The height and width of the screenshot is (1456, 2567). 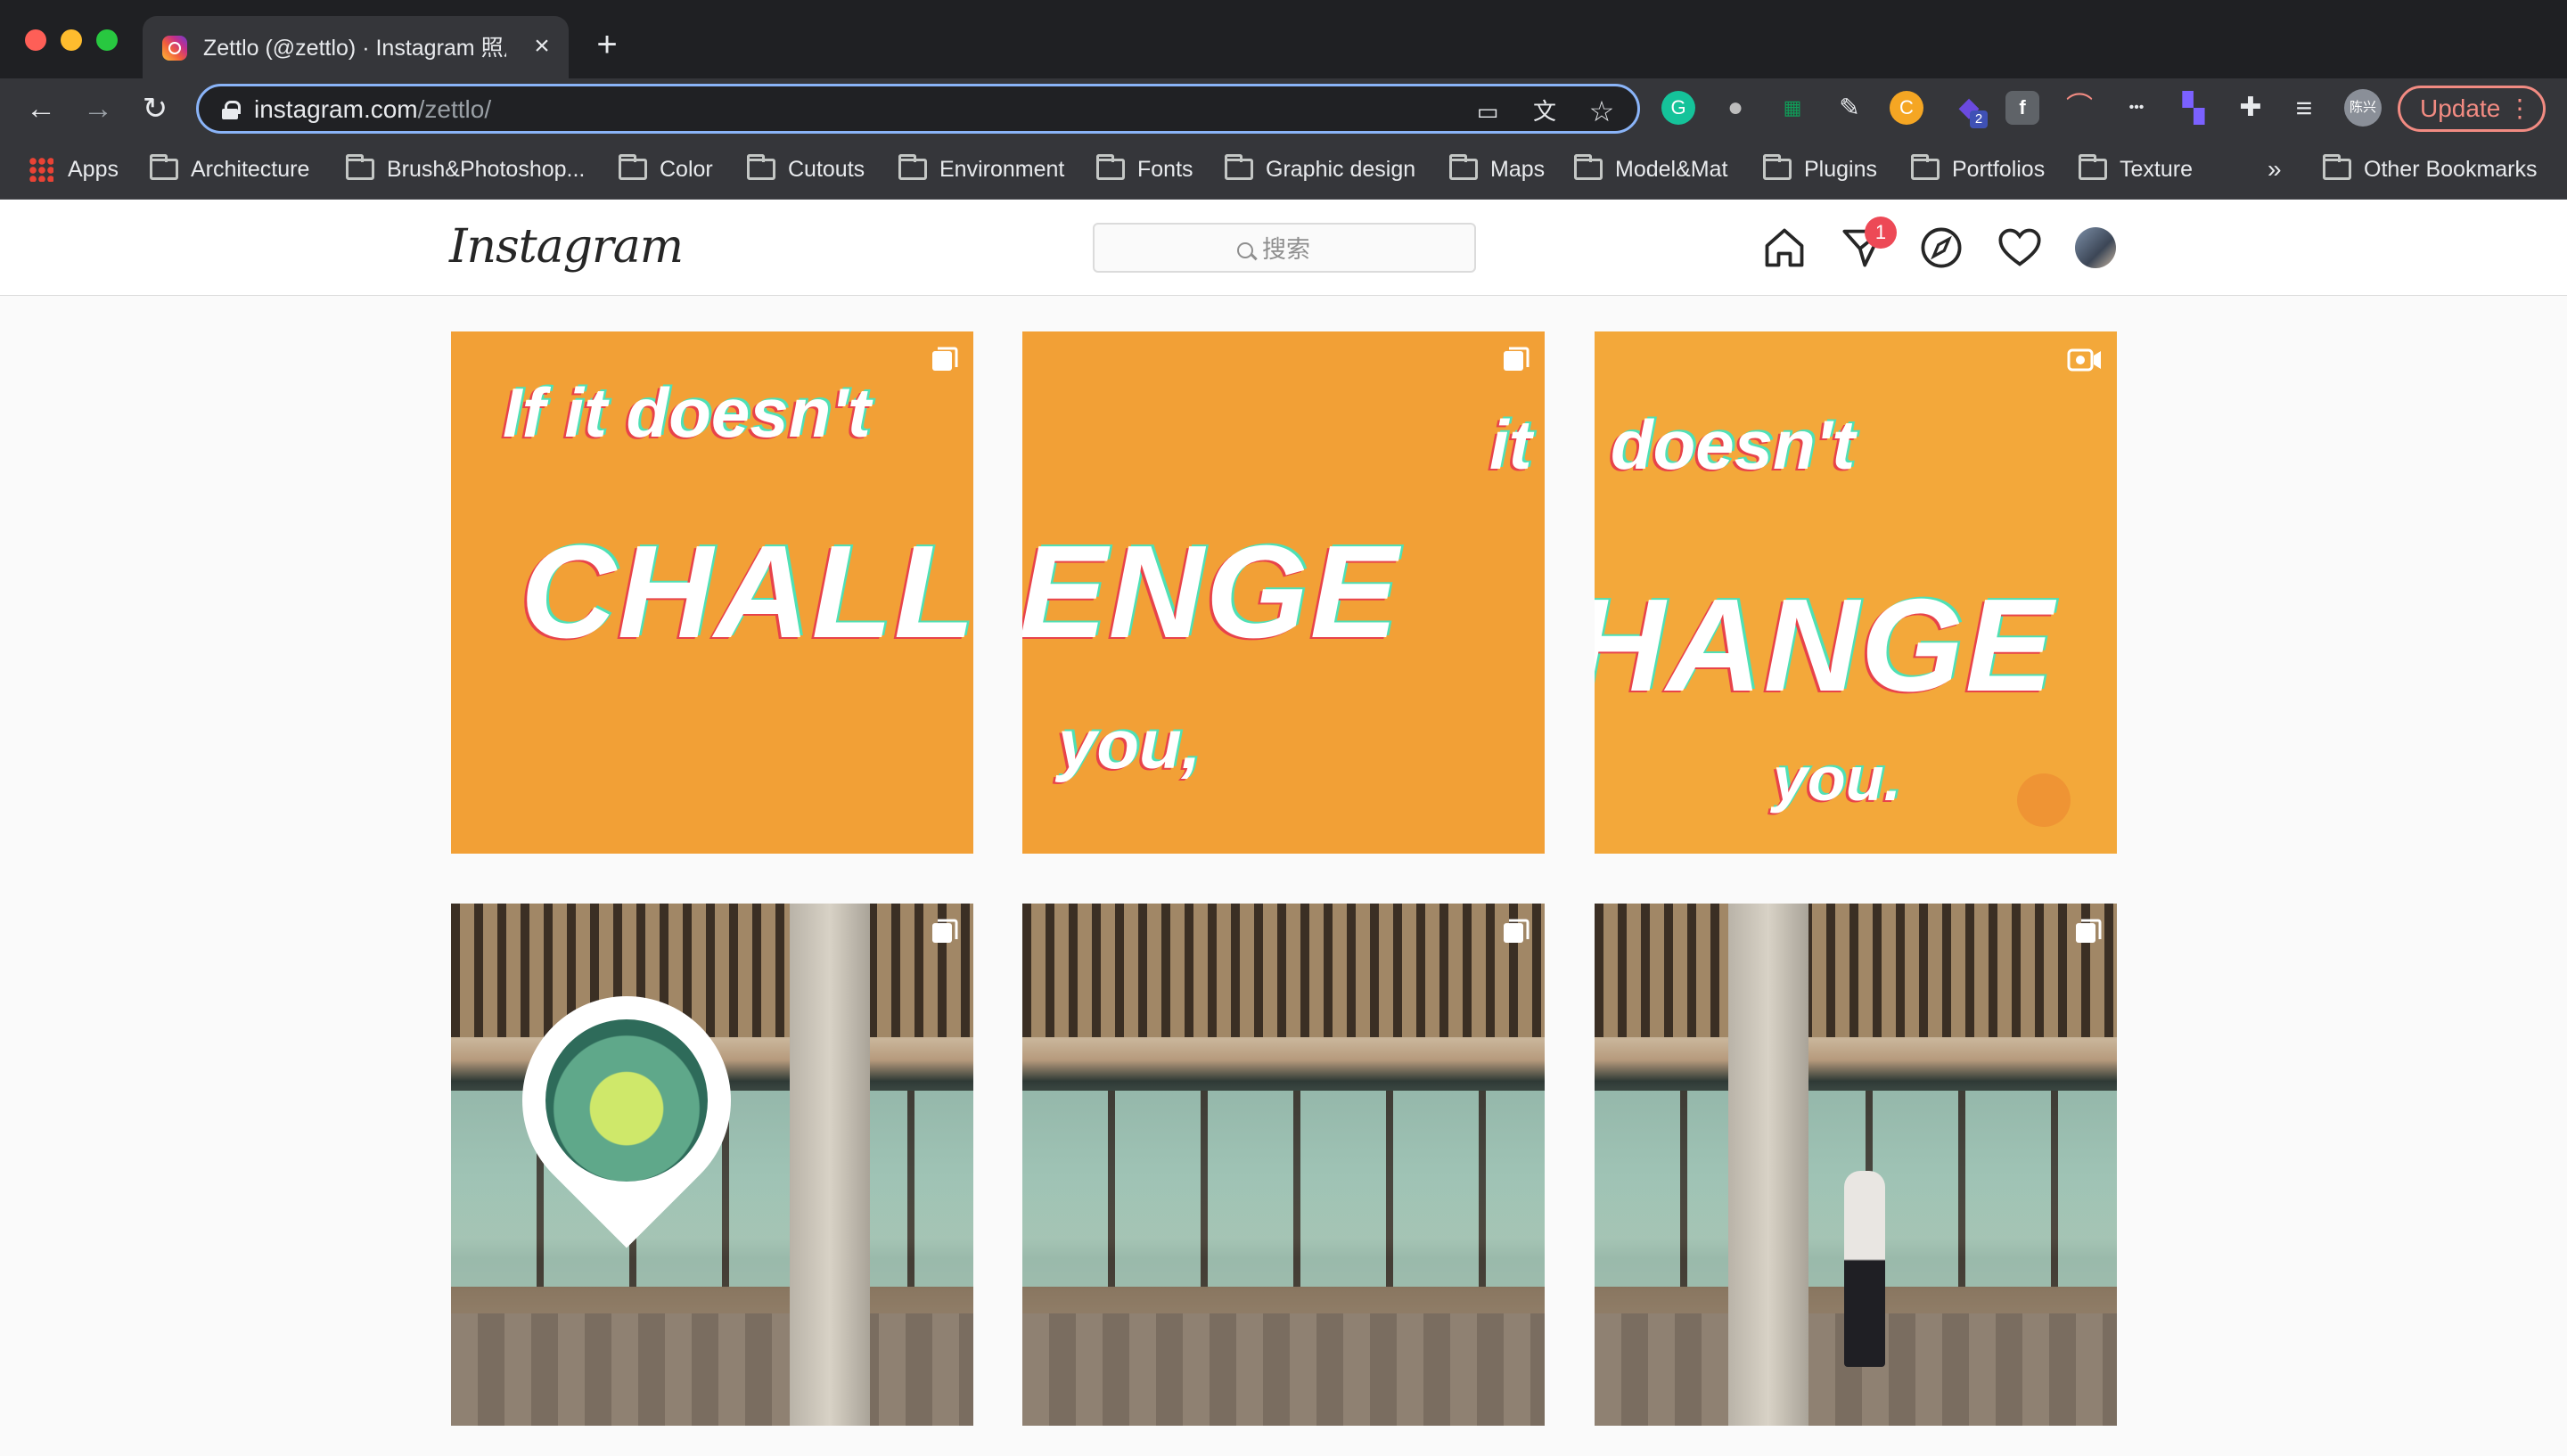 What do you see at coordinates (2251, 108) in the screenshot?
I see `puzzle-icon: ✚` at bounding box center [2251, 108].